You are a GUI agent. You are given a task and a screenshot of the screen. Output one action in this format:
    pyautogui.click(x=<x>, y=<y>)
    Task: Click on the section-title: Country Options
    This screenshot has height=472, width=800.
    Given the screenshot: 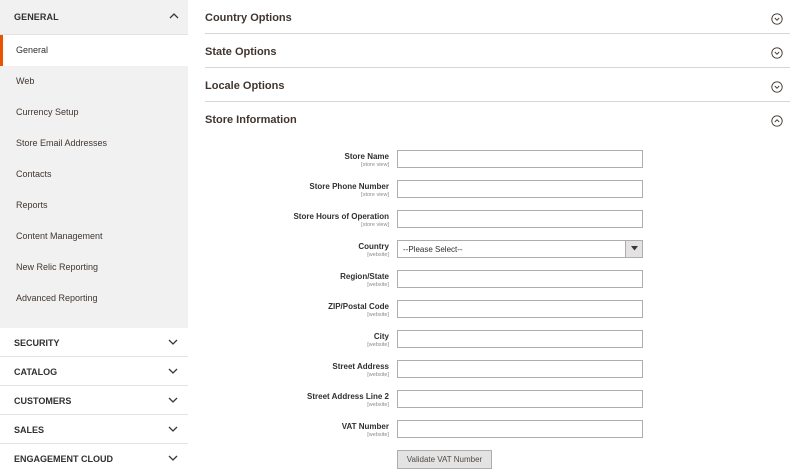 What is the action you would take?
    pyautogui.click(x=248, y=18)
    